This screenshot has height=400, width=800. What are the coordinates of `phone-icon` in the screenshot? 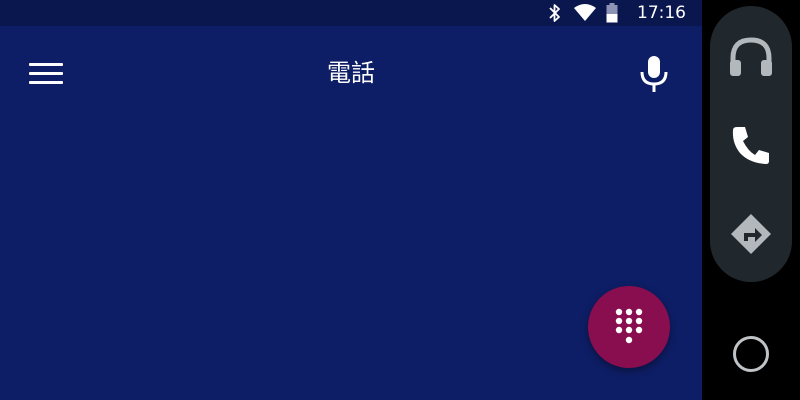 It's located at (750, 145).